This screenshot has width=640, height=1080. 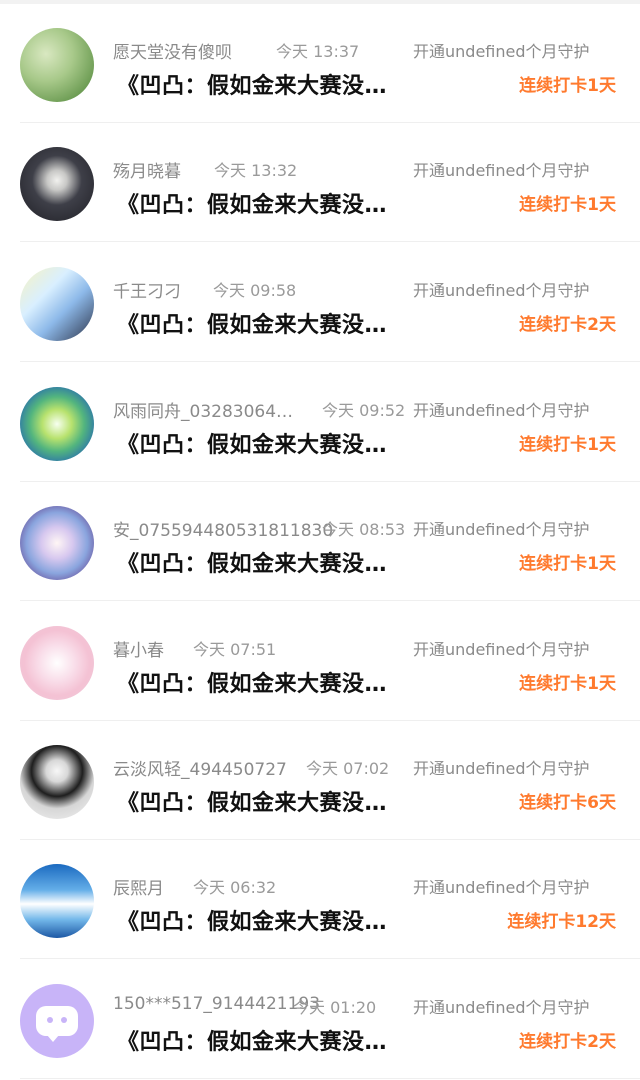 What do you see at coordinates (172, 50) in the screenshot?
I see `user-name: 愿天堂没有傻呗` at bounding box center [172, 50].